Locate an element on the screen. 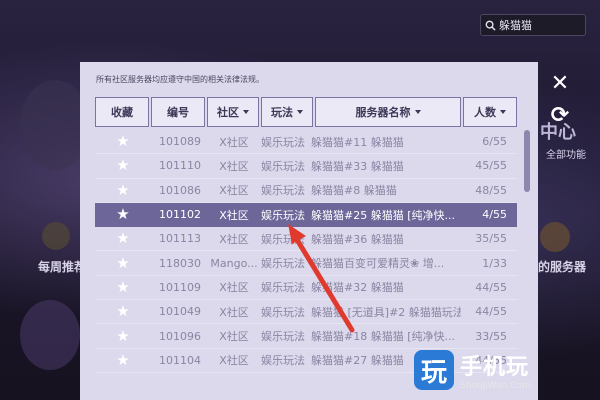 The width and height of the screenshot is (600, 400). weekly-recommend-label: 每周推荐 is located at coordinates (62, 267).